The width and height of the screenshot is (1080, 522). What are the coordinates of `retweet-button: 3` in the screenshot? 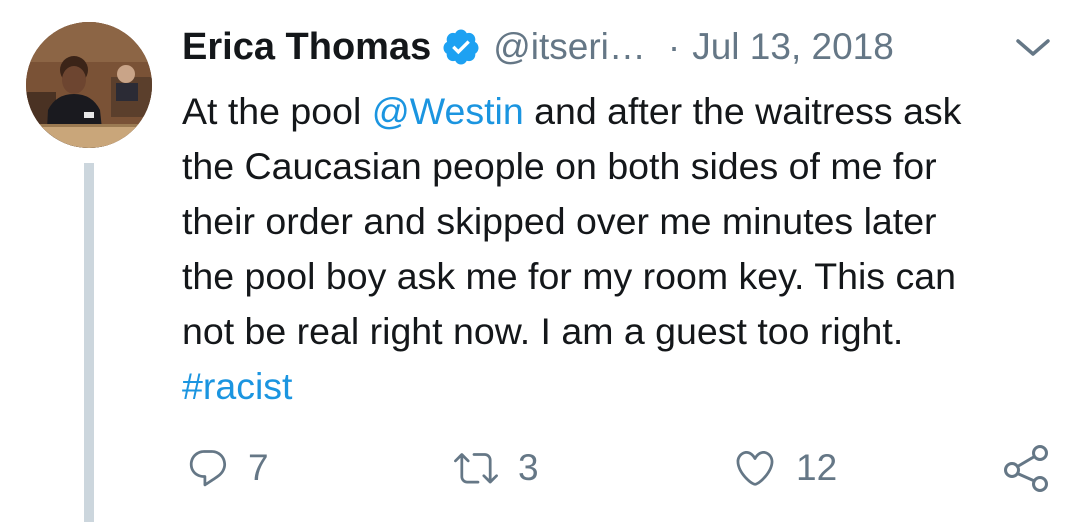 It's located at (495, 468).